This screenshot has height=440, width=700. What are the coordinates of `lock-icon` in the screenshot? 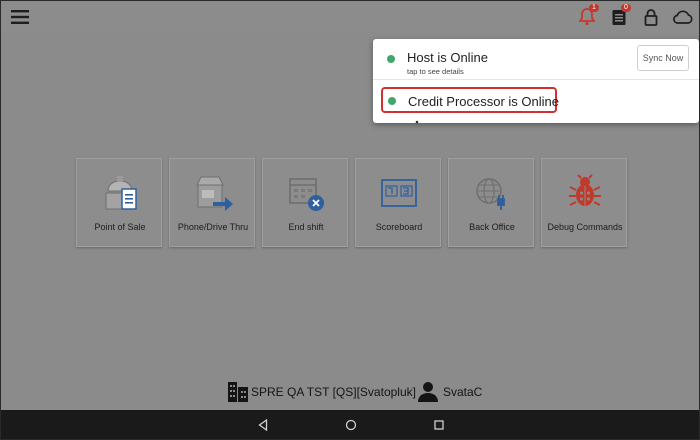 It's located at (651, 17).